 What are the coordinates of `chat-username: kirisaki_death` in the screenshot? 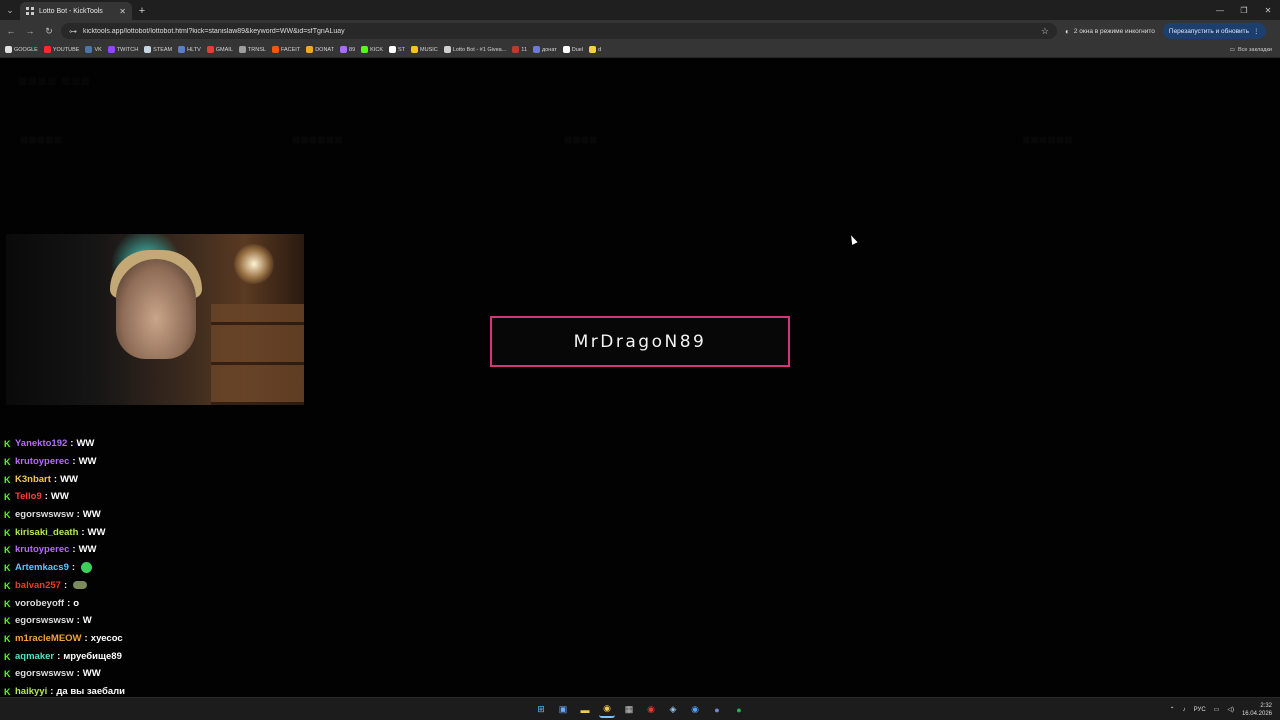 It's located at (46, 532).